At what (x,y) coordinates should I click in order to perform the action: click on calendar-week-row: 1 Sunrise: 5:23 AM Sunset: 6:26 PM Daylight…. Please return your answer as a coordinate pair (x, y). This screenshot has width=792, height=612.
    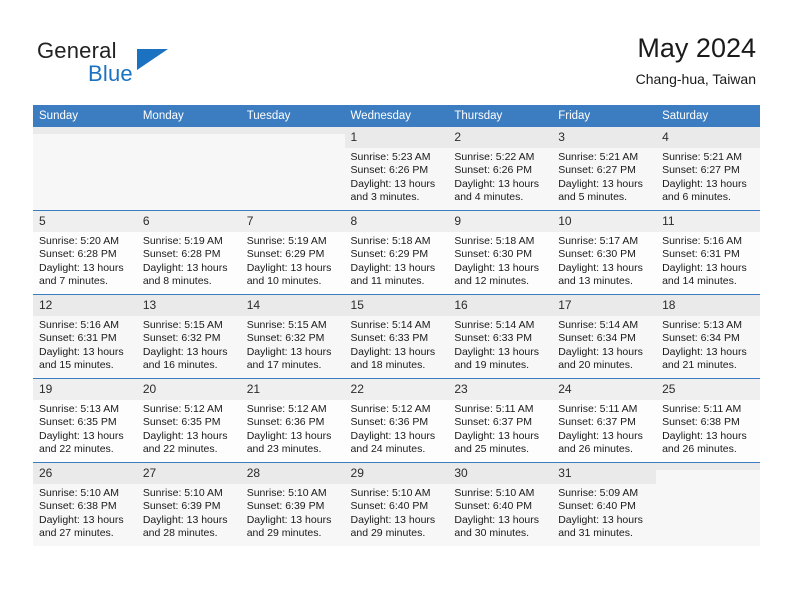
    Looking at the image, I should click on (396, 169).